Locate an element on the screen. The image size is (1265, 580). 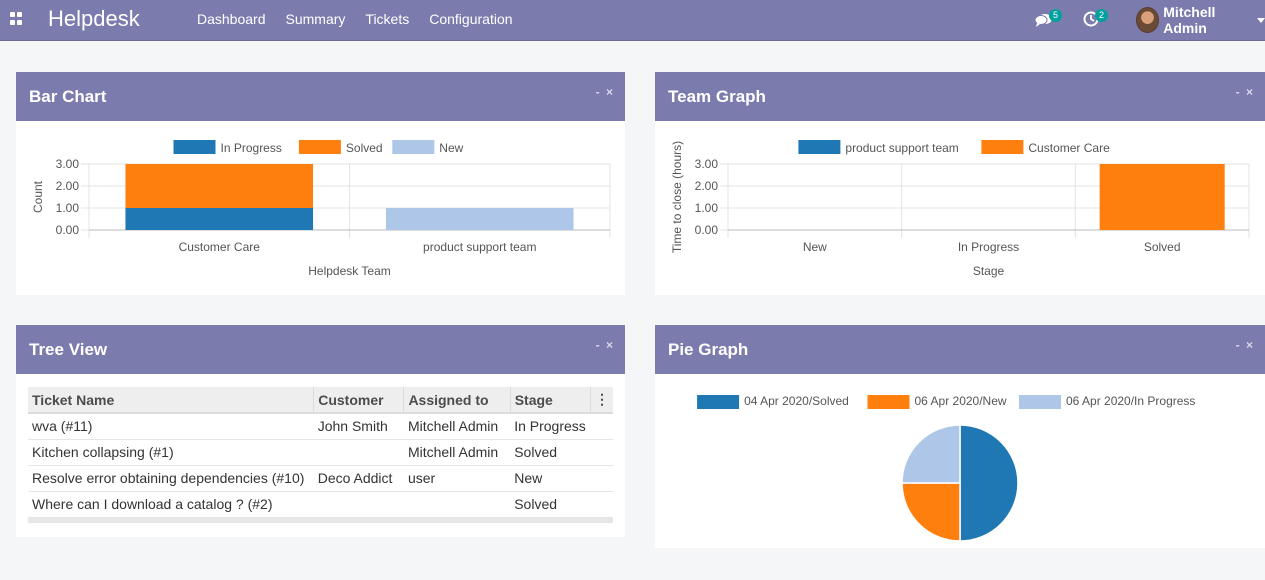
user-menu: Mitchell Admin is located at coordinates (1200, 20).